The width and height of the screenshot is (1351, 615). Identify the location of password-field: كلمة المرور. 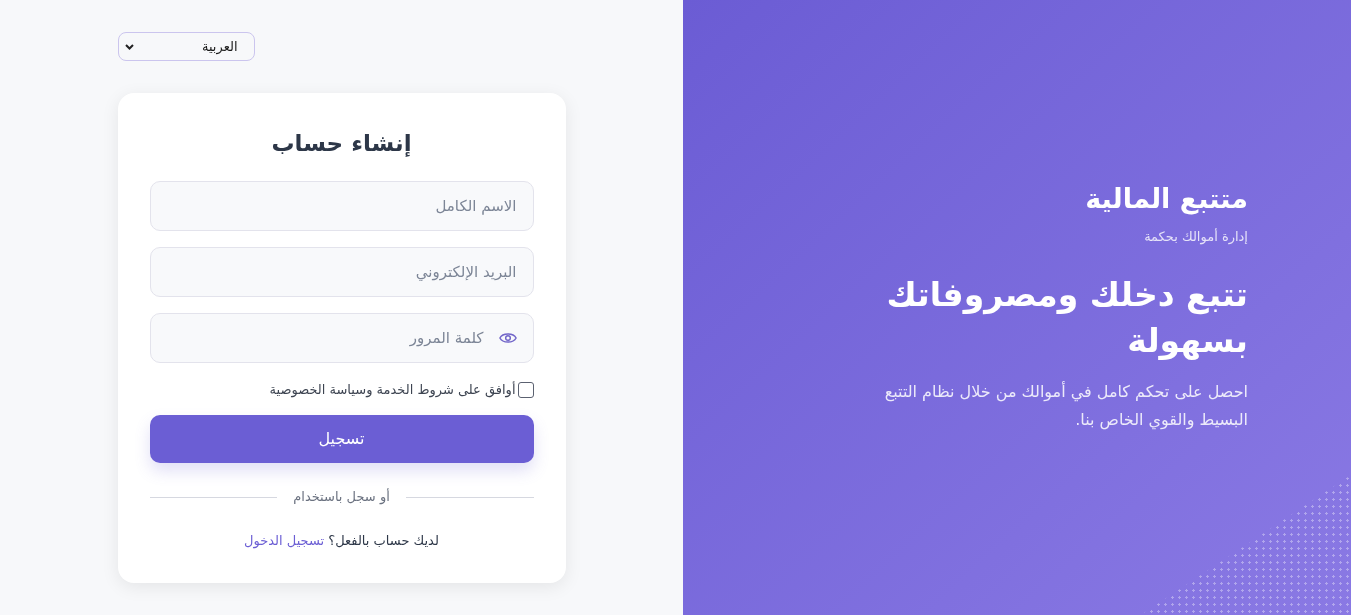
(341, 338).